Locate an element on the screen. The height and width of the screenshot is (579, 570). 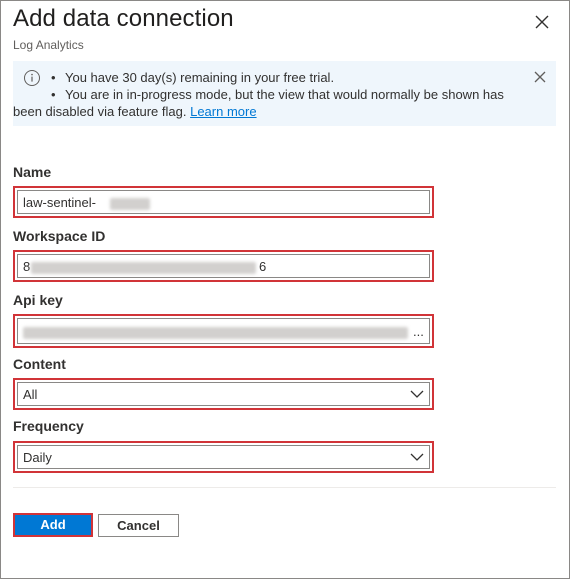
workspace-id-value-end: 6 is located at coordinates (263, 266).